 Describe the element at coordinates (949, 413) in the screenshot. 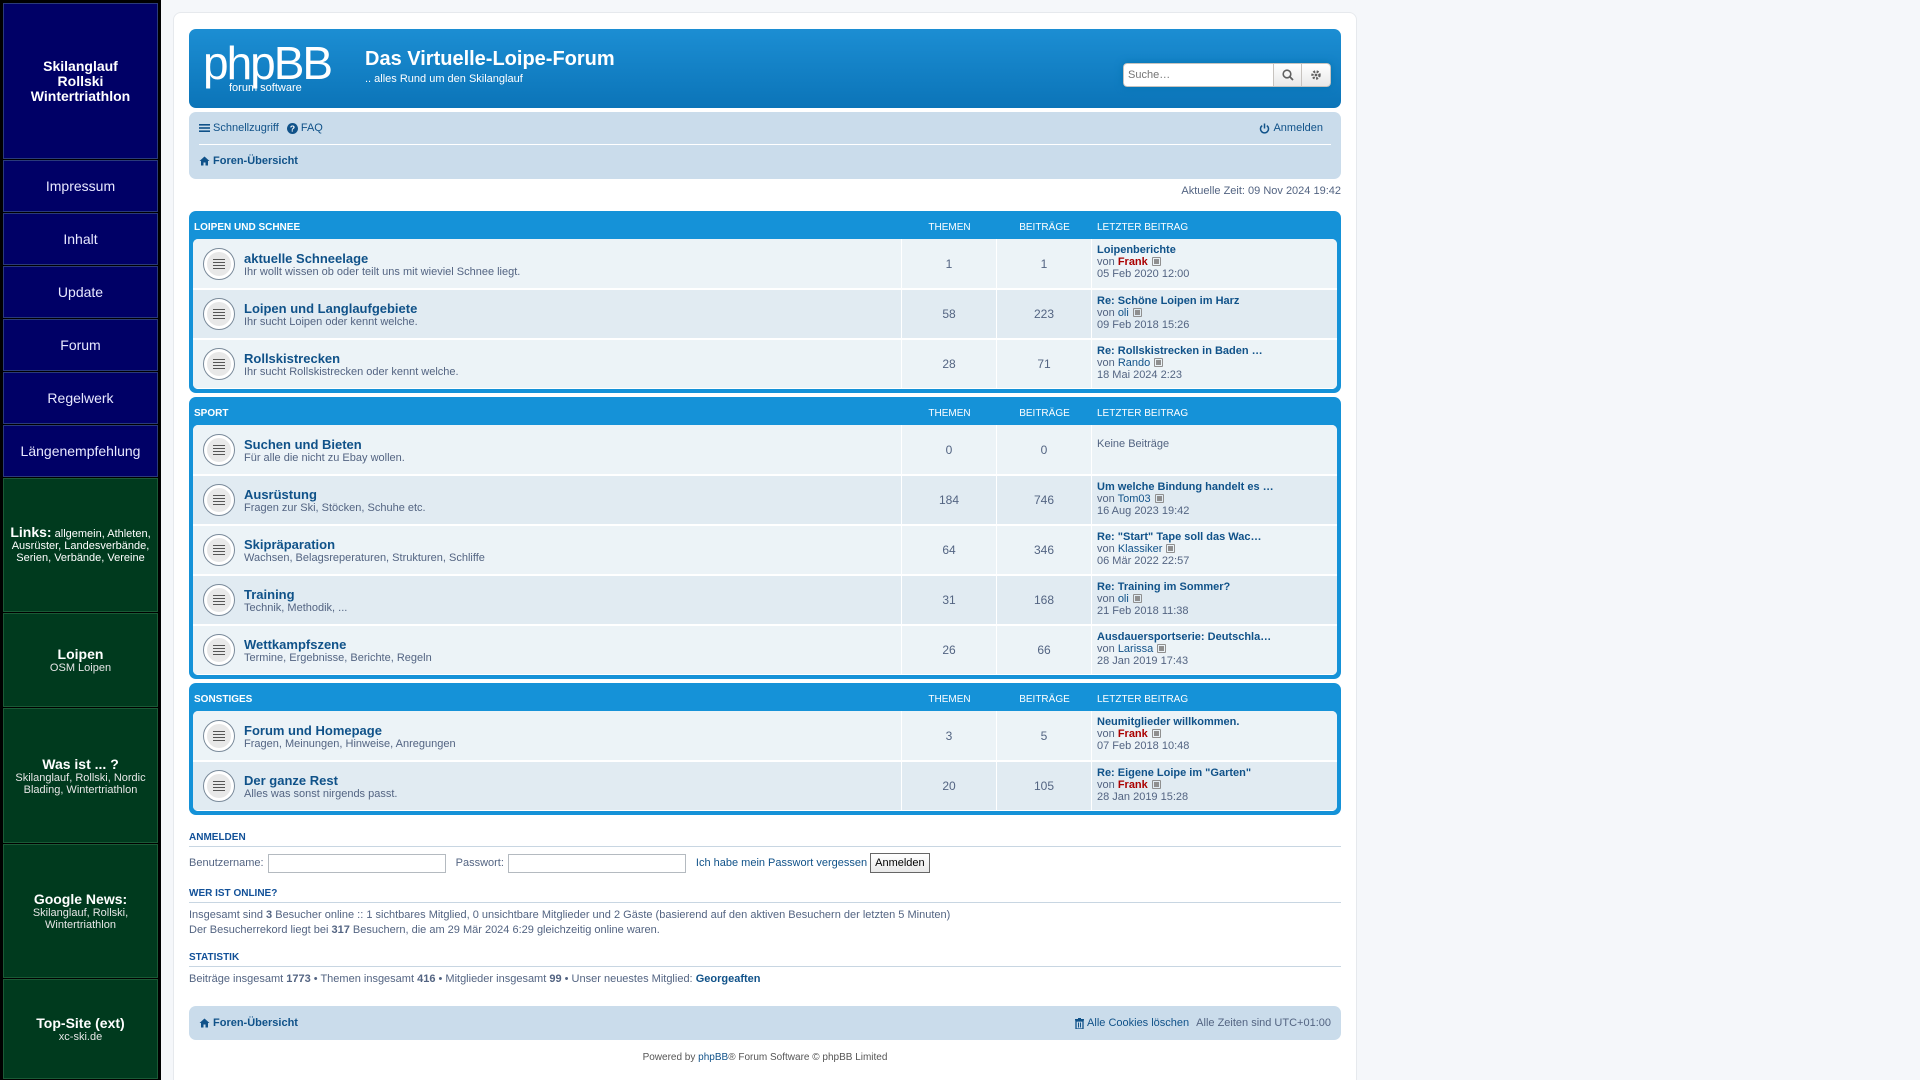

I see `column-header-topics: Themen` at that location.